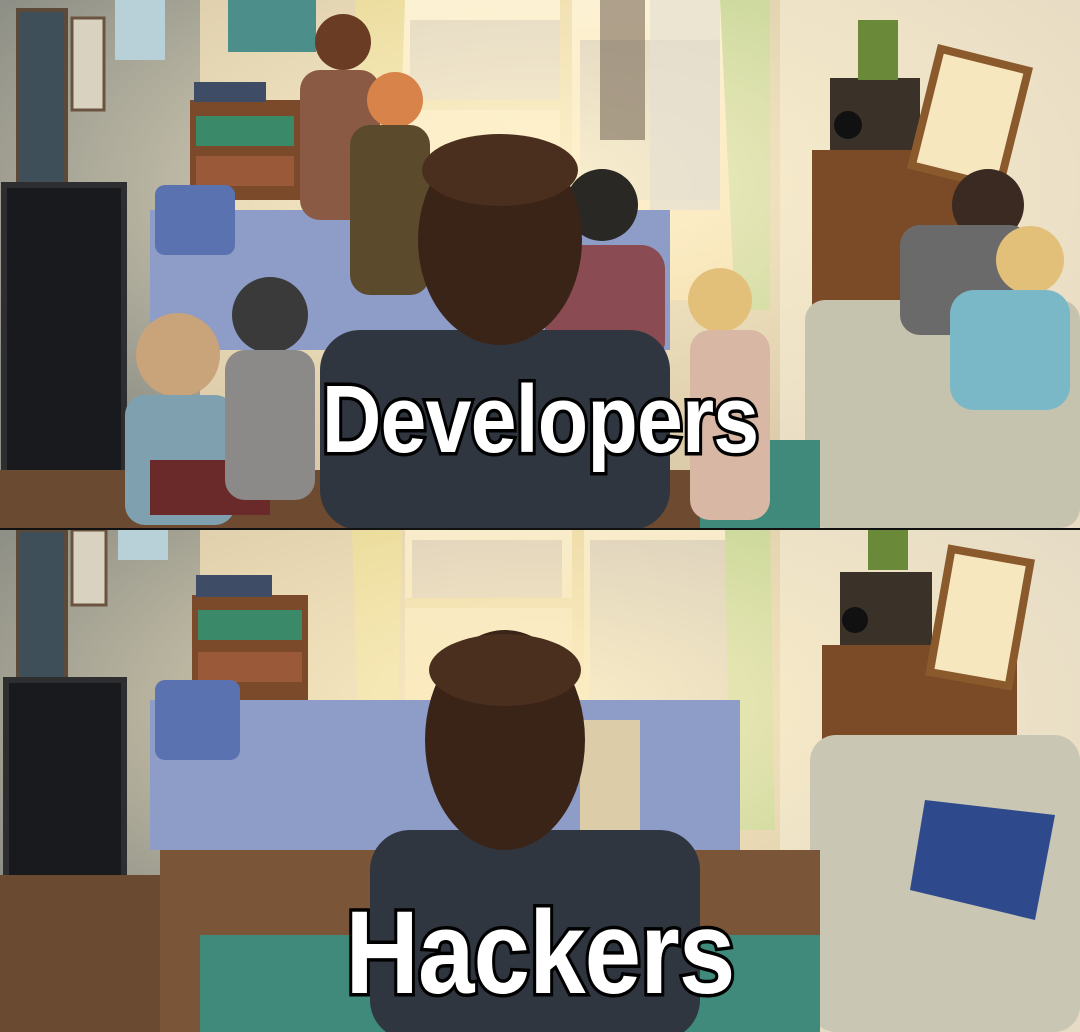  I want to click on caption-developers: Developers, so click(540, 419).